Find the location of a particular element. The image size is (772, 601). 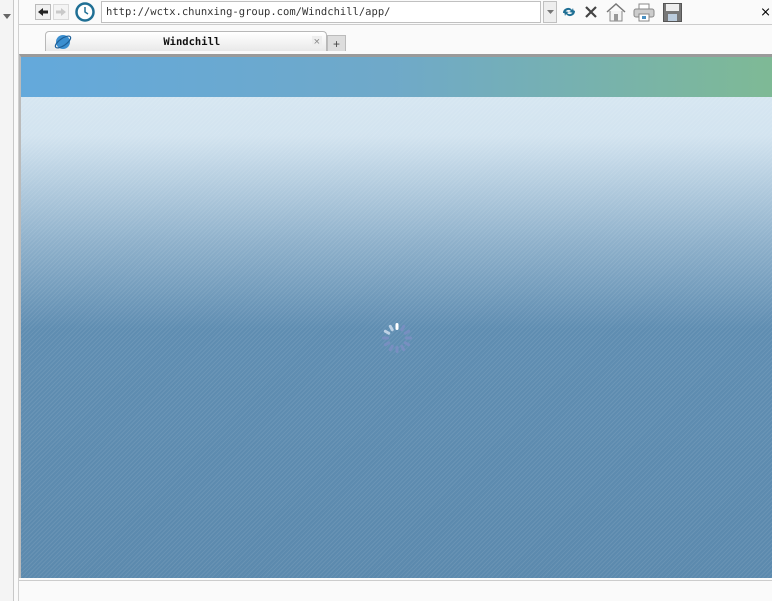

refresh-icon is located at coordinates (569, 12).